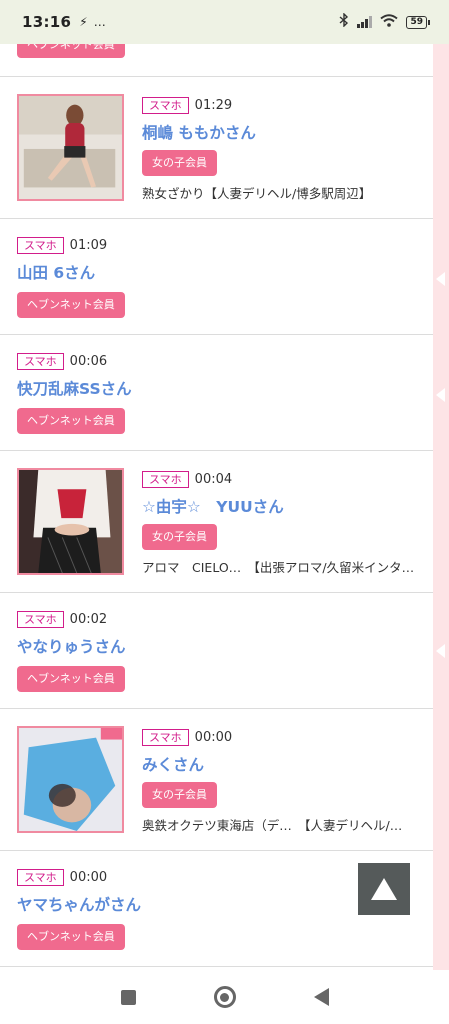  I want to click on access-time: 01:09, so click(88, 245).